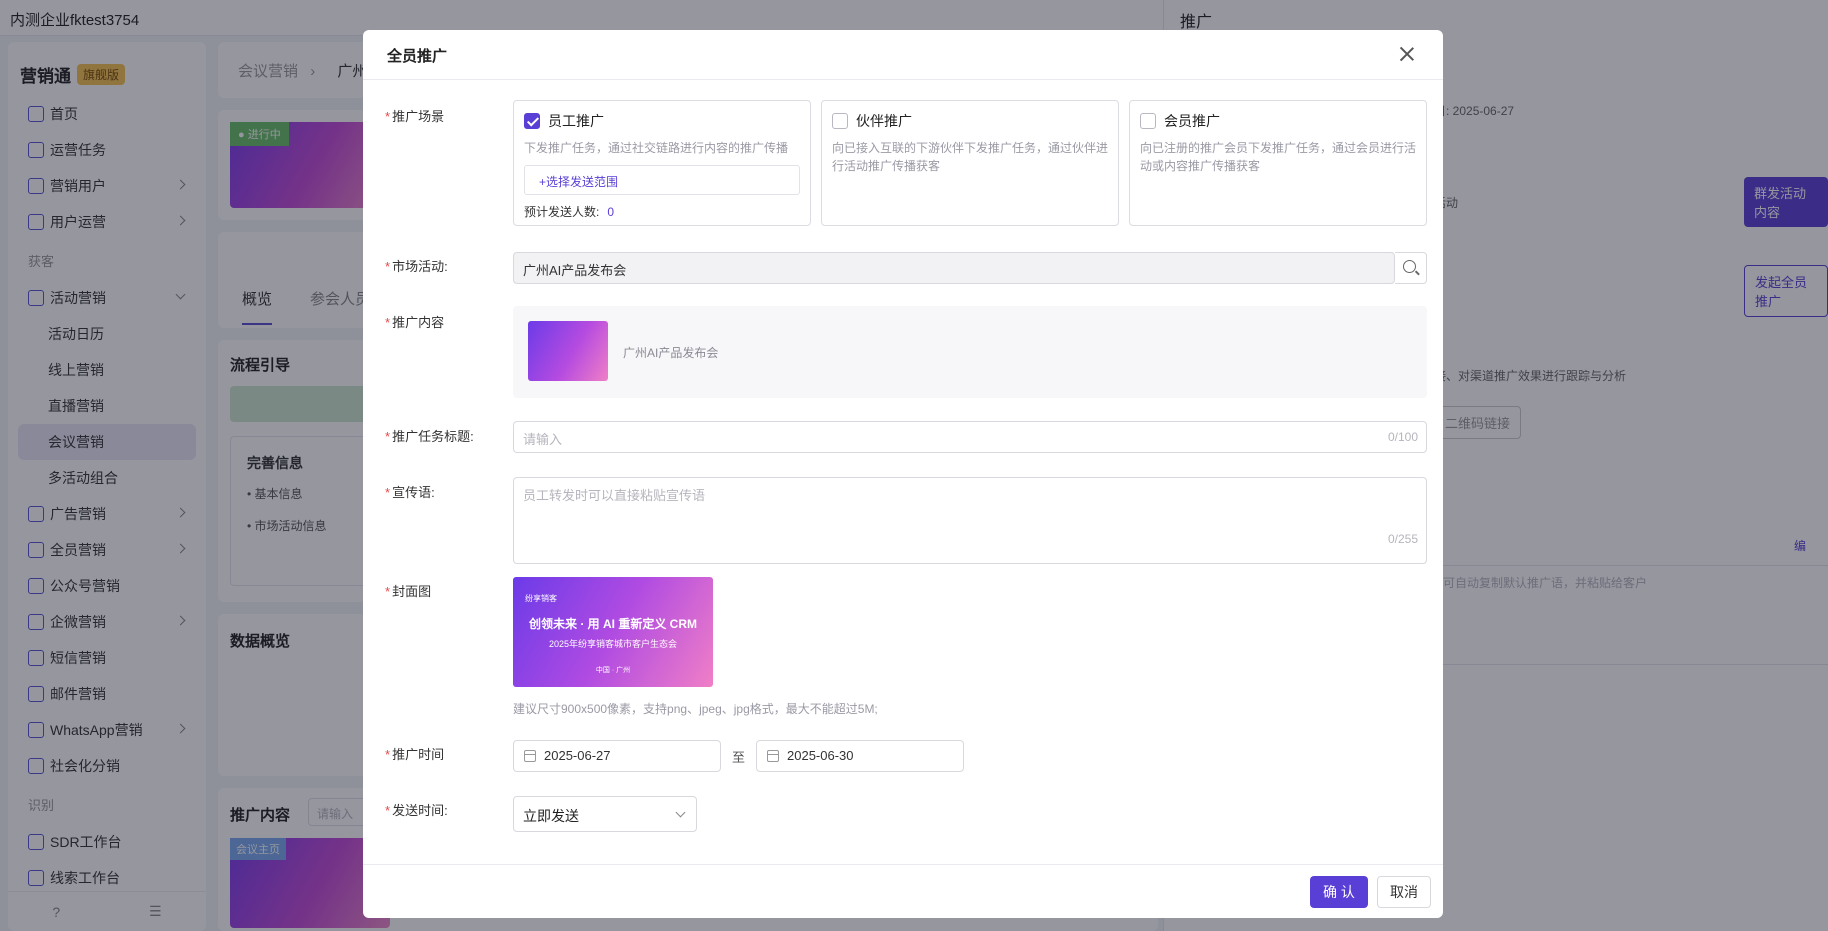 This screenshot has height=931, width=1828. What do you see at coordinates (680, 812) in the screenshot?
I see `chevron-down-icon` at bounding box center [680, 812].